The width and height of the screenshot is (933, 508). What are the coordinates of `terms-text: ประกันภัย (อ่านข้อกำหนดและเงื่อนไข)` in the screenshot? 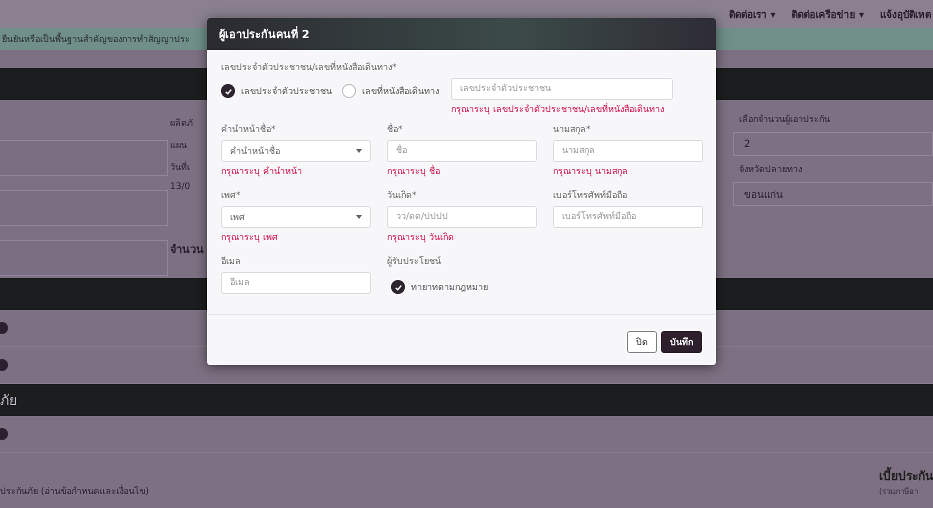 It's located at (74, 491).